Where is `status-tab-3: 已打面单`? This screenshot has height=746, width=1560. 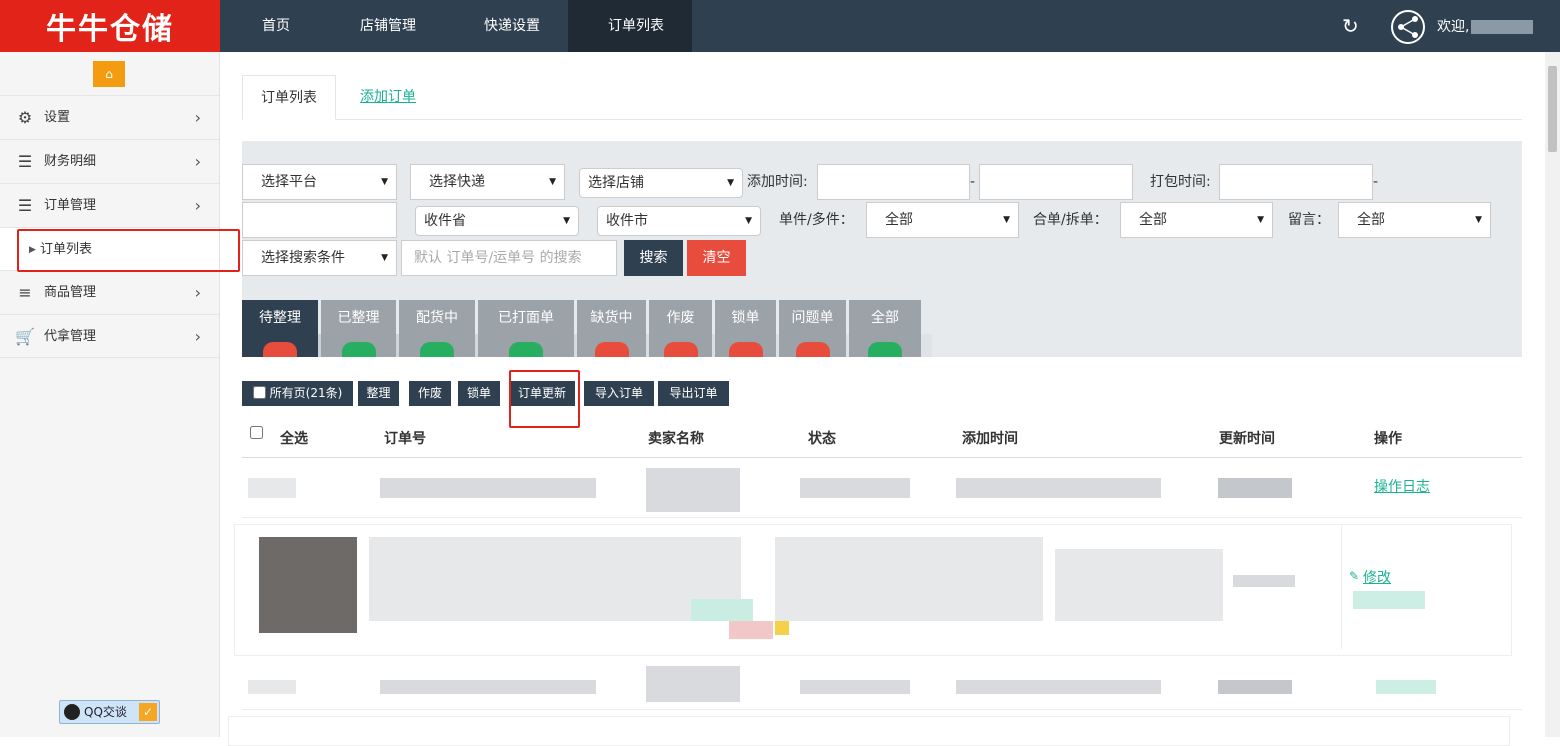 status-tab-3: 已打面单 is located at coordinates (526, 328).